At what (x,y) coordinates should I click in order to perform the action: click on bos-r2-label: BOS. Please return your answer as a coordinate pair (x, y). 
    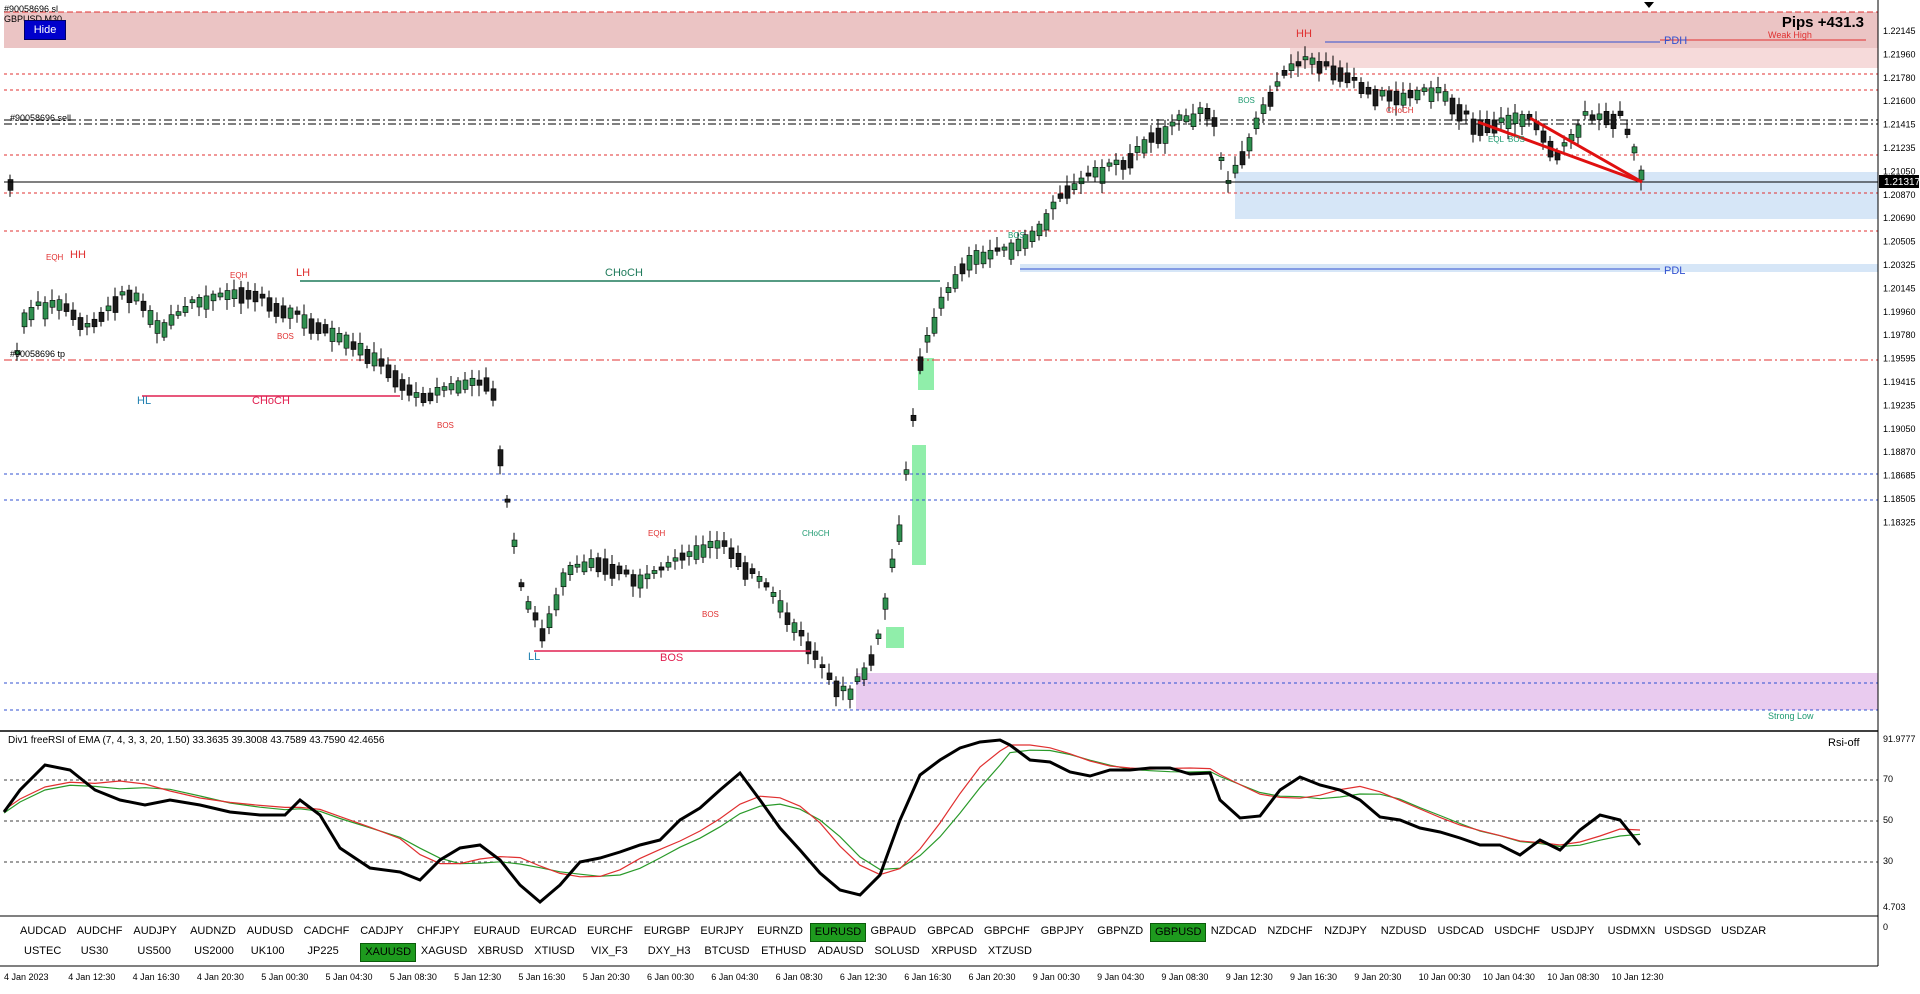
    Looking at the image, I should click on (1516, 139).